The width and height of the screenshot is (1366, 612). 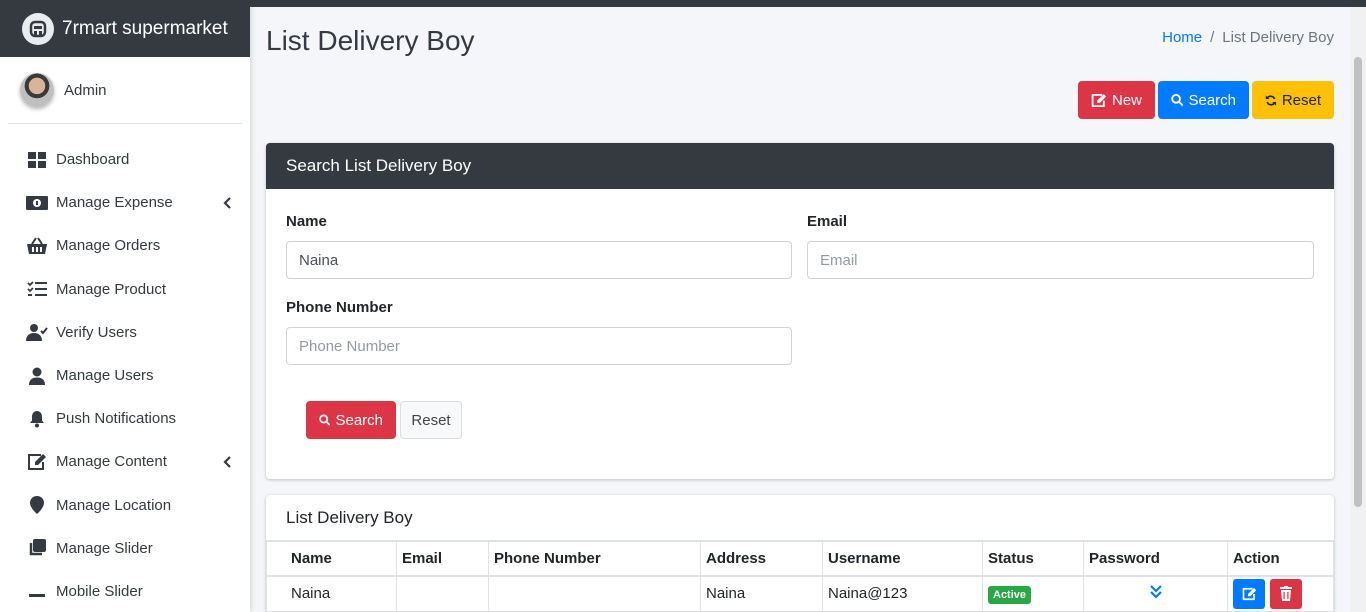 What do you see at coordinates (105, 376) in the screenshot?
I see `sidebar-item-label: Manage Users` at bounding box center [105, 376].